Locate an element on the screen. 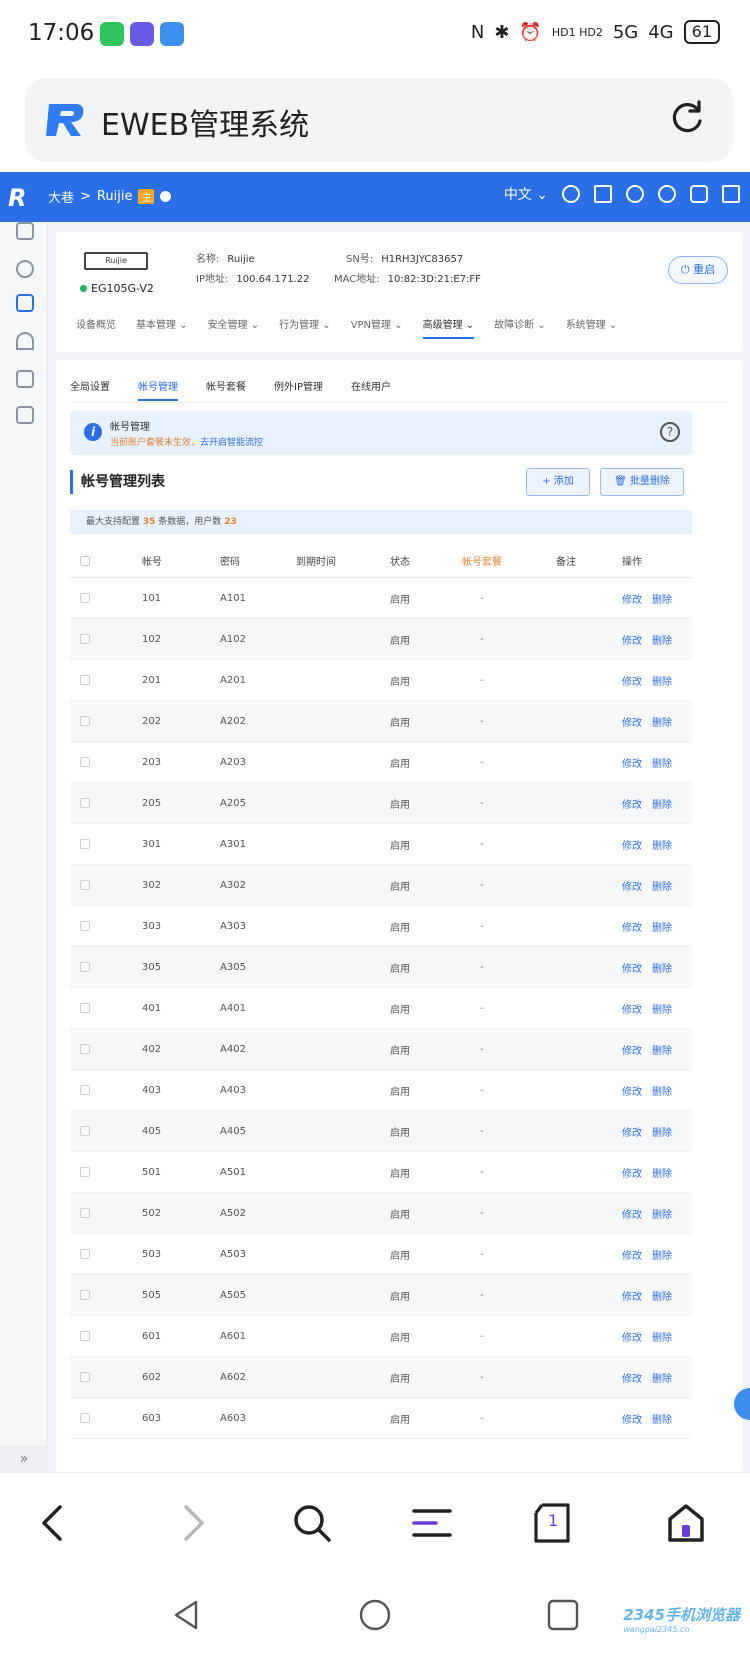 This screenshot has height=1665, width=750. batch-delete-button: 🗑 批量删除 is located at coordinates (642, 482).